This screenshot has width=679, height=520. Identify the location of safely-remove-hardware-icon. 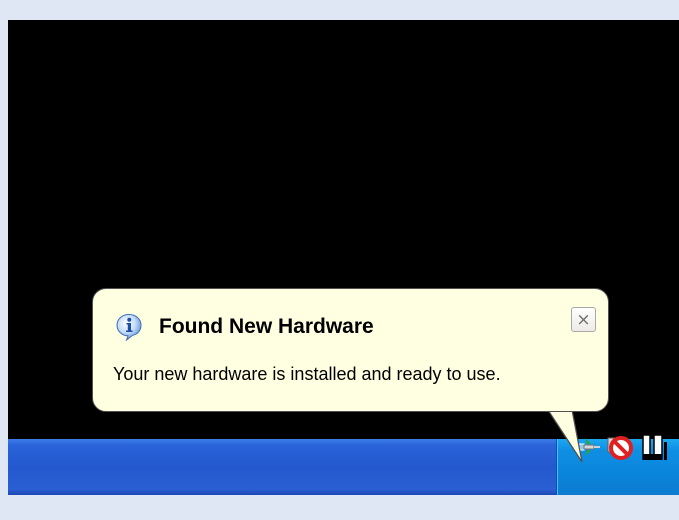
(588, 447).